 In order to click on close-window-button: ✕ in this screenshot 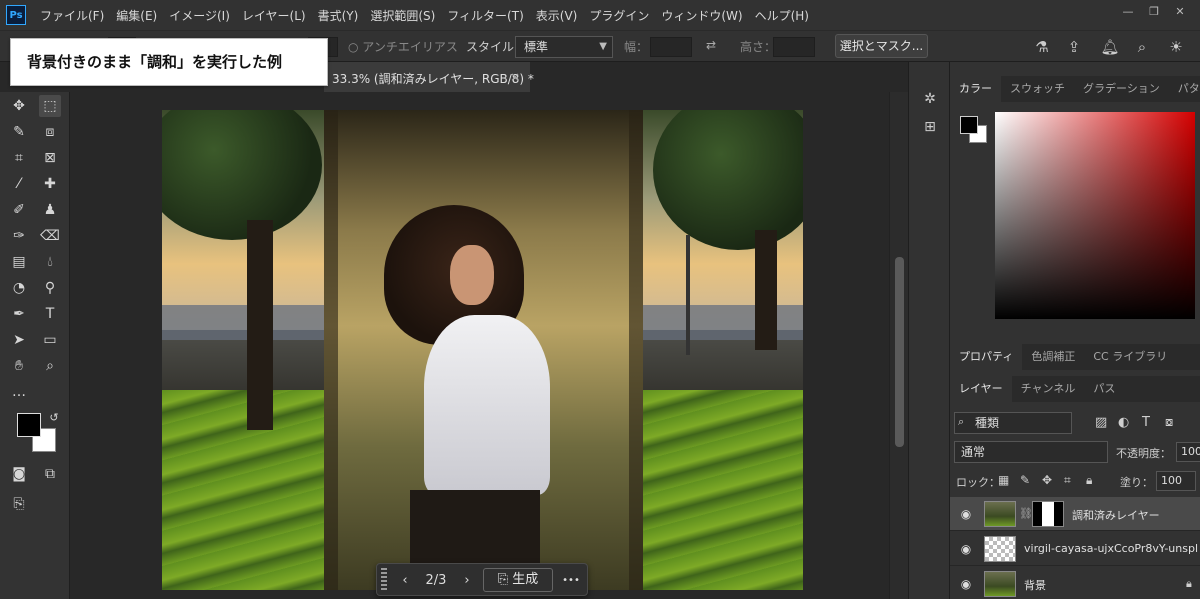, I will do `click(1180, 12)`.